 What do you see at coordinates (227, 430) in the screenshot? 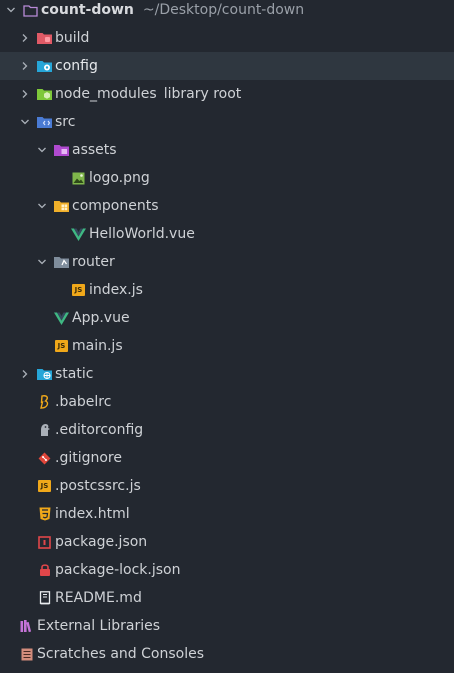
I see `tree-row-editorconfig: .editorconfig` at bounding box center [227, 430].